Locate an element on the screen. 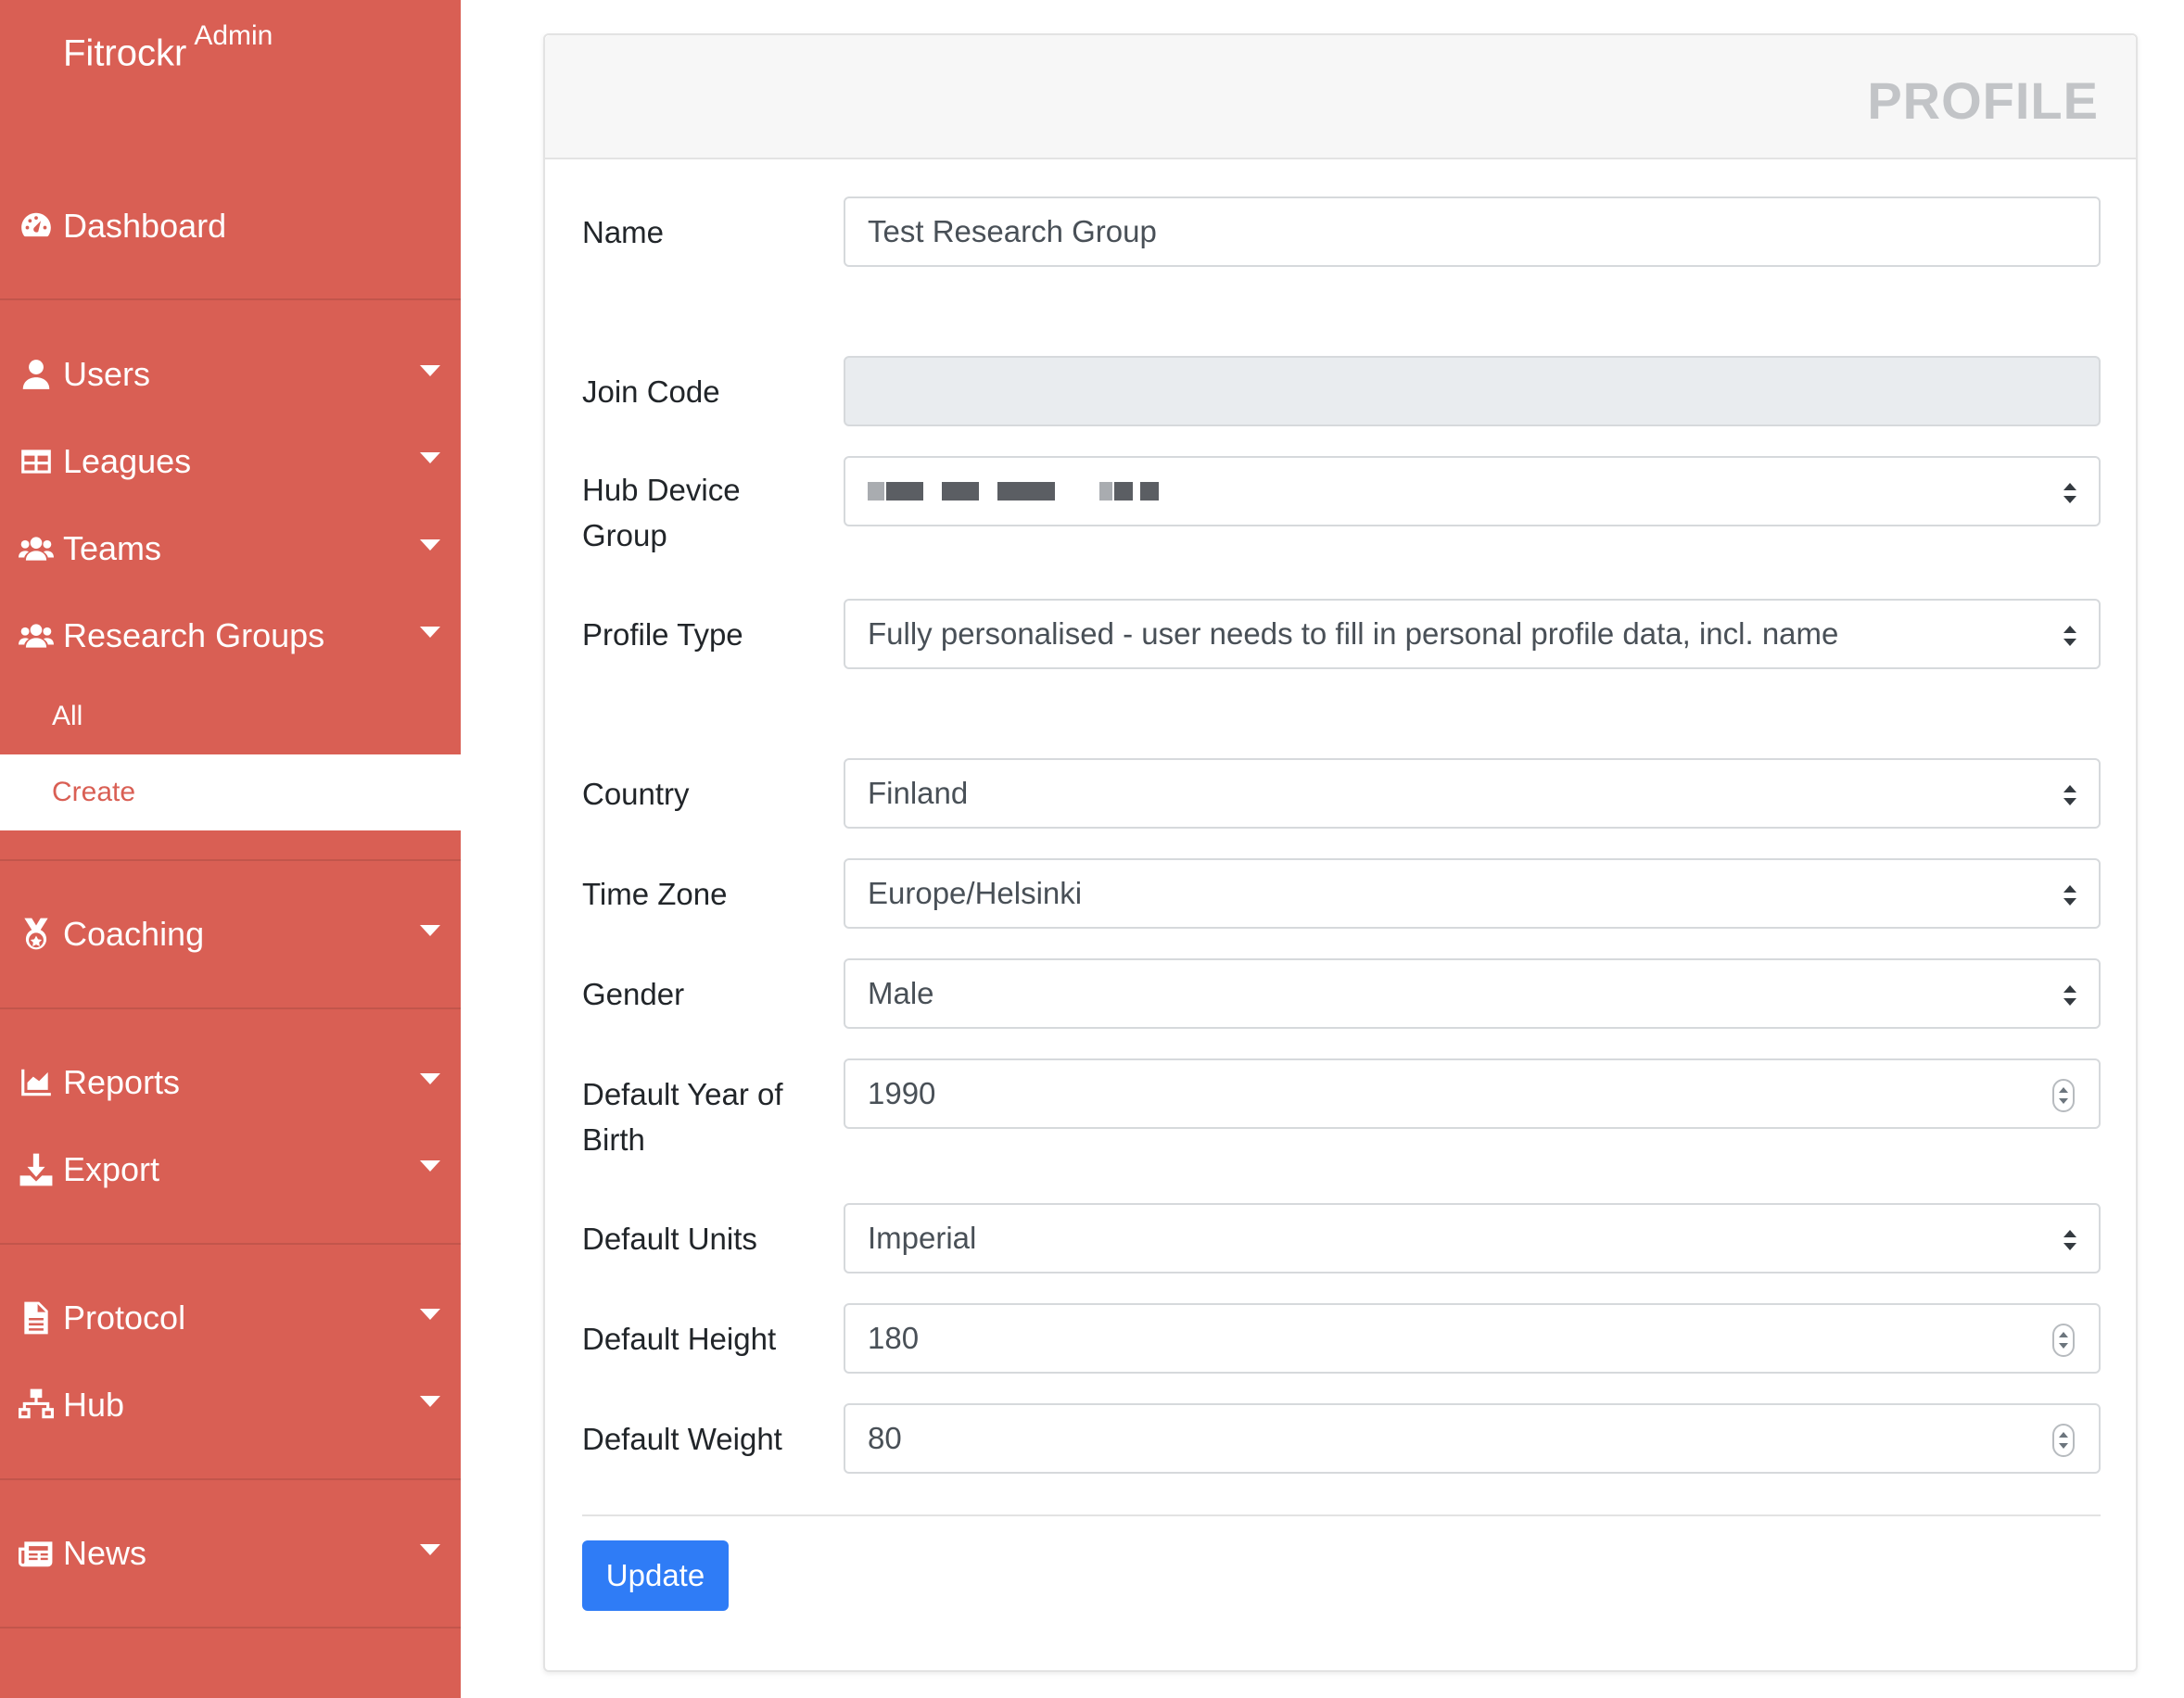 The height and width of the screenshot is (1698, 2184). download-icon is located at coordinates (36, 1169).